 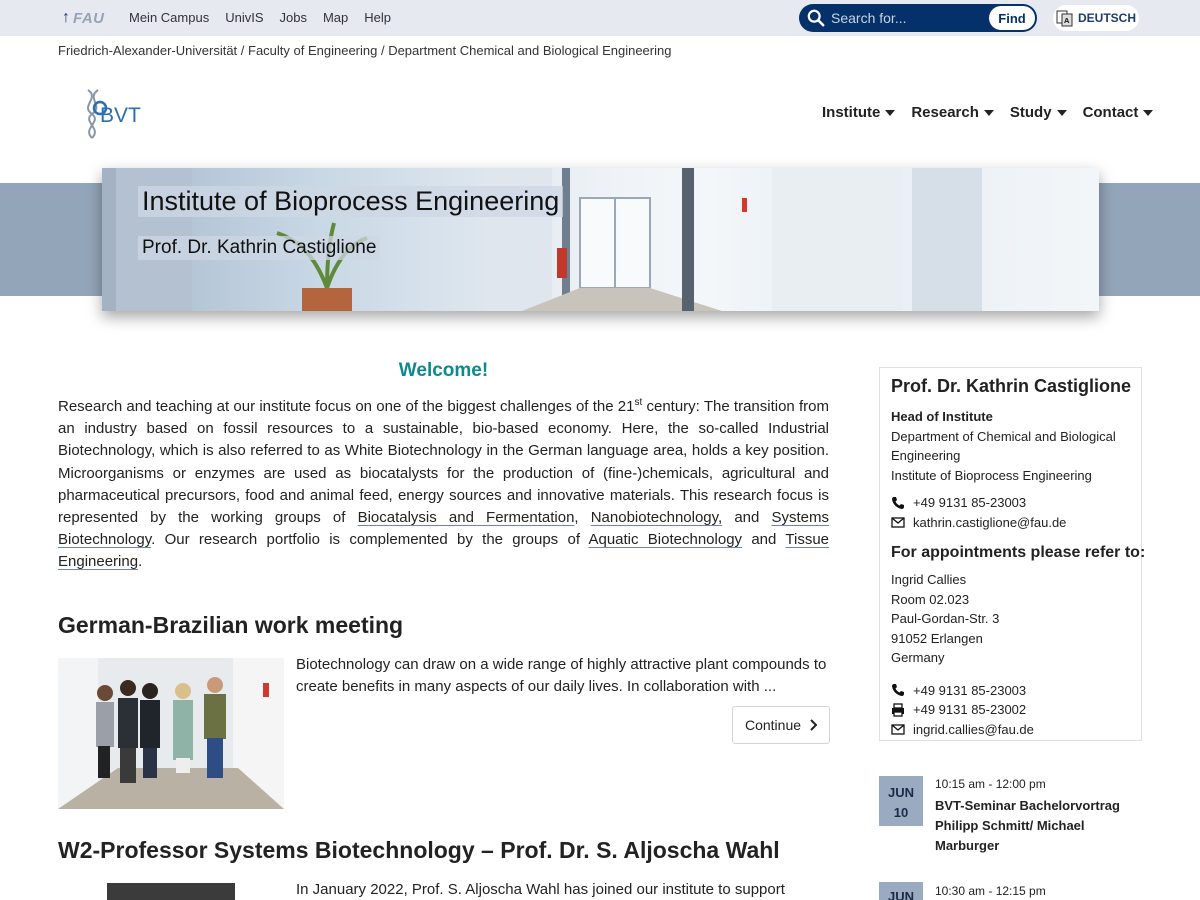 I want to click on news-image-meeting, so click(x=171, y=733).